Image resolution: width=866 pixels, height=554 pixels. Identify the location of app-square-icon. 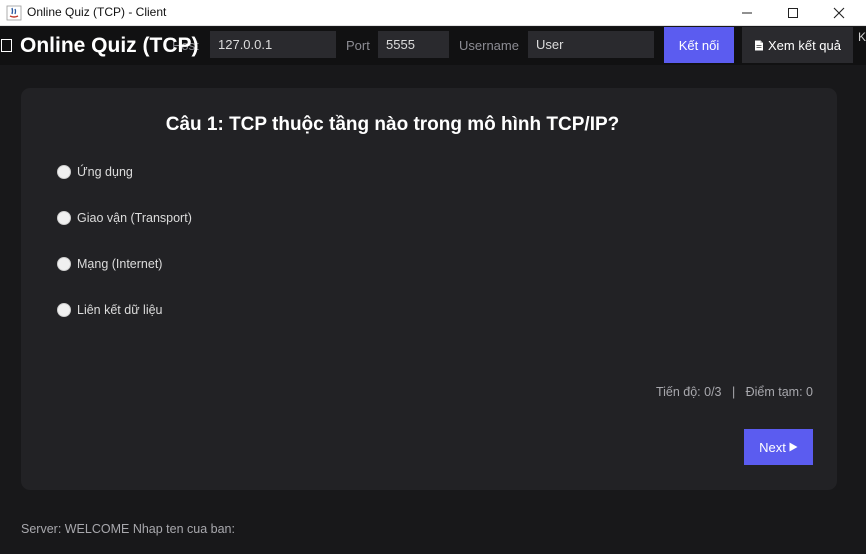
(6, 45).